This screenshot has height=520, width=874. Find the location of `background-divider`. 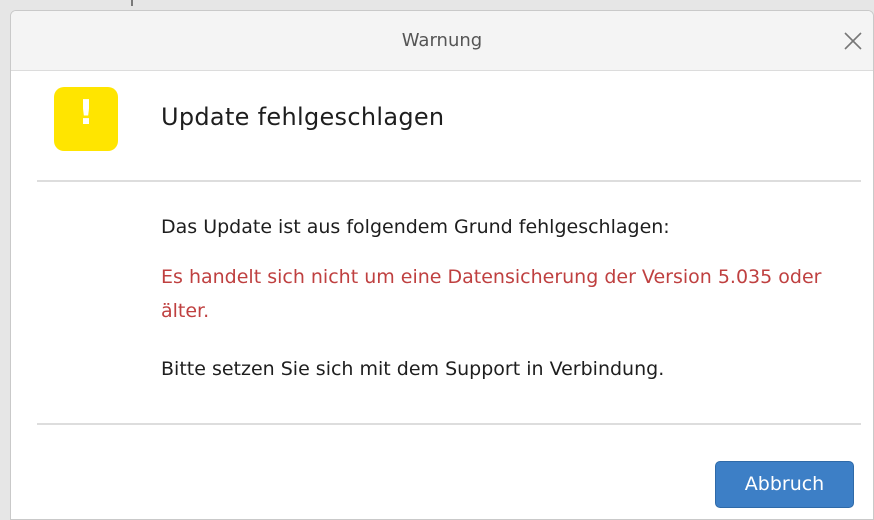

background-divider is located at coordinates (132, 3).